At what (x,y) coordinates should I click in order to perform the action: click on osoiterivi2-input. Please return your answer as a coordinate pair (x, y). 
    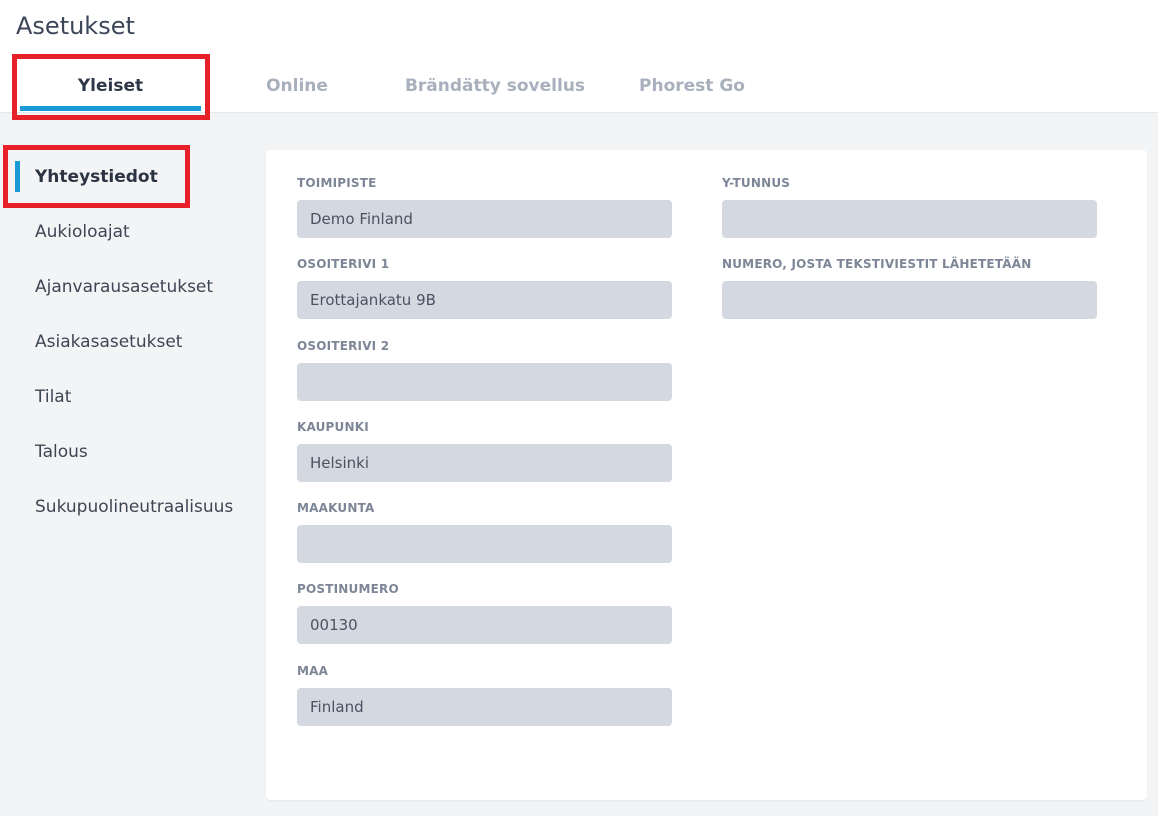
    Looking at the image, I should click on (484, 382).